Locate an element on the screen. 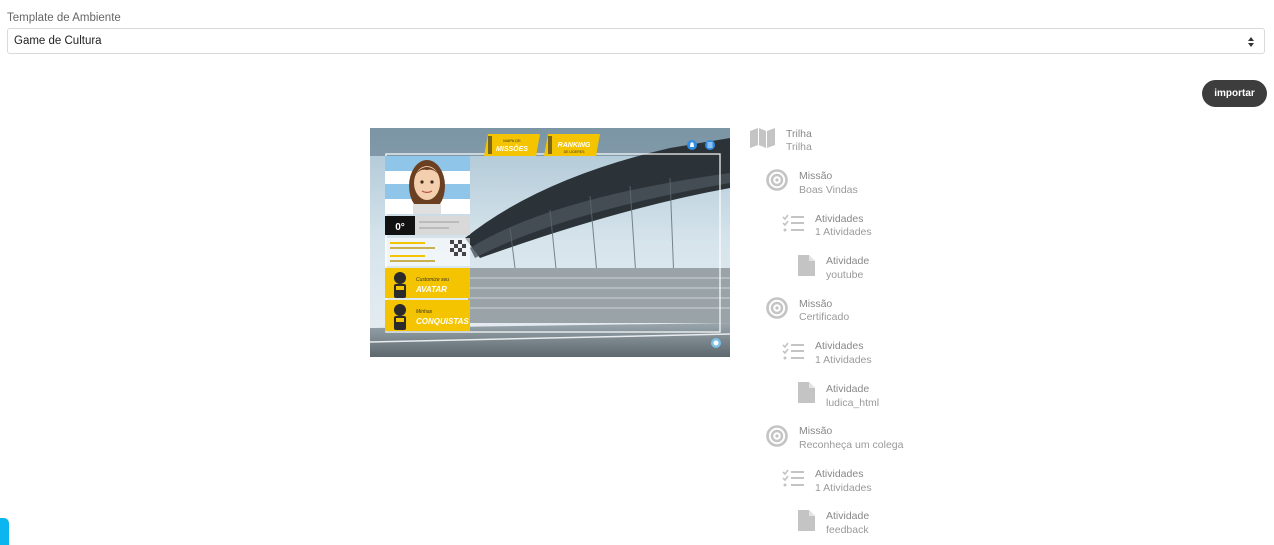 This screenshot has height=545, width=1274. ranking-button: RANKING is located at coordinates (574, 145).